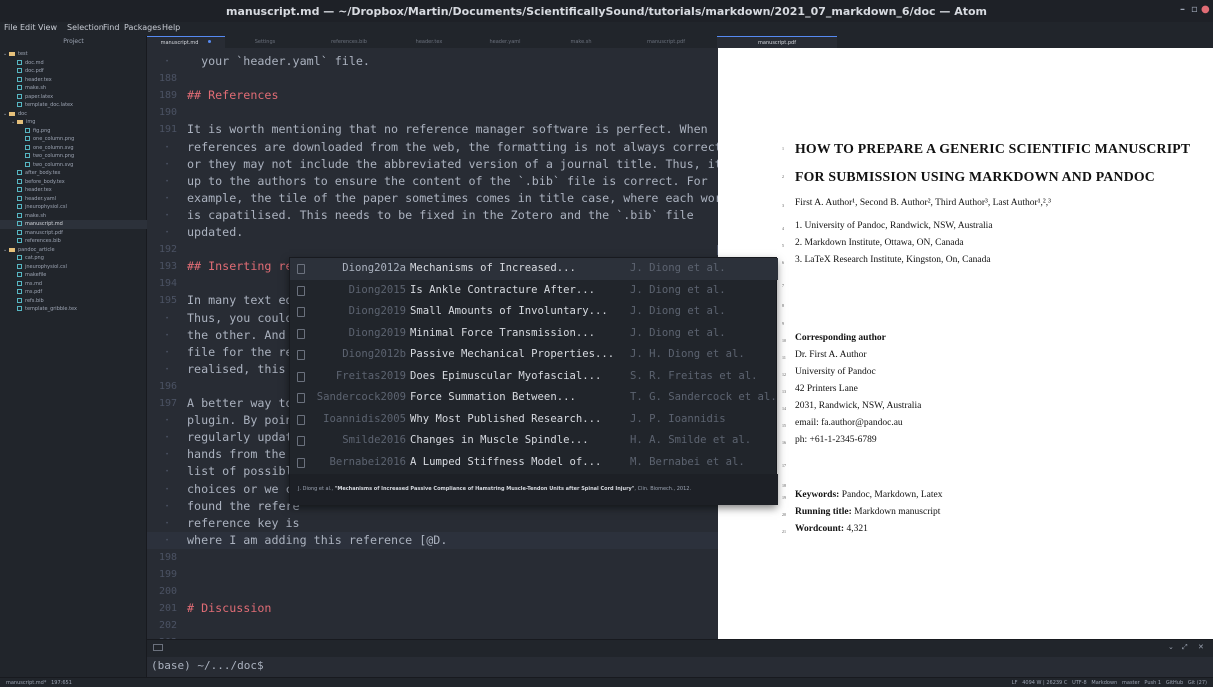 The width and height of the screenshot is (1213, 687). Describe the element at coordinates (374, 354) in the screenshot. I see `citation-key: Diong2012b` at that location.